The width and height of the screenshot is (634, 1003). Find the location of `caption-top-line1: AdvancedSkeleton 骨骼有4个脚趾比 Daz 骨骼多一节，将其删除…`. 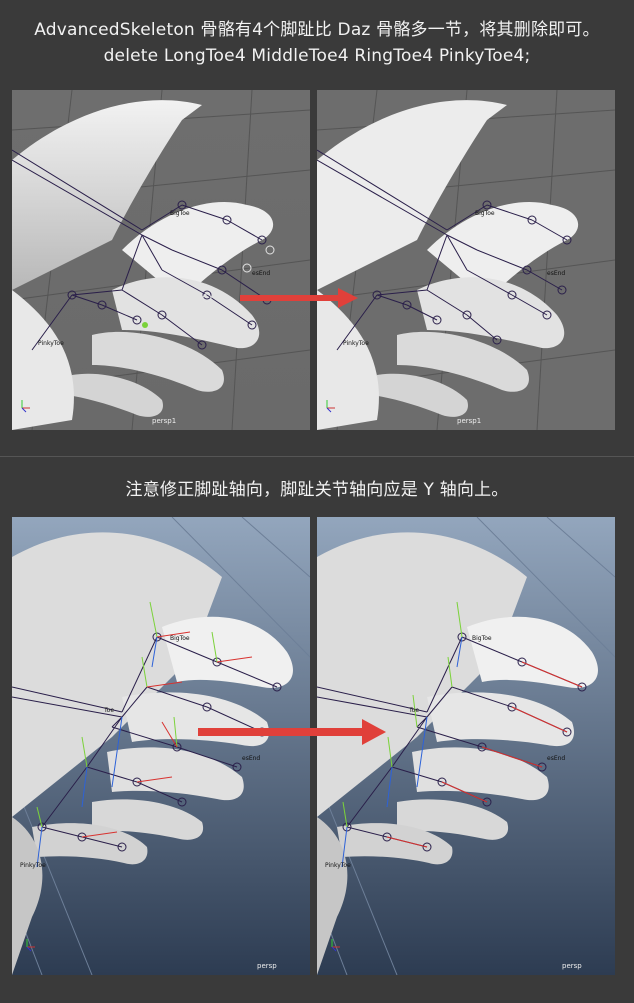

caption-top-line1: AdvancedSkeleton 骨骼有4个脚趾比 Daz 骨骼多一节，将其删除… is located at coordinates (317, 30).